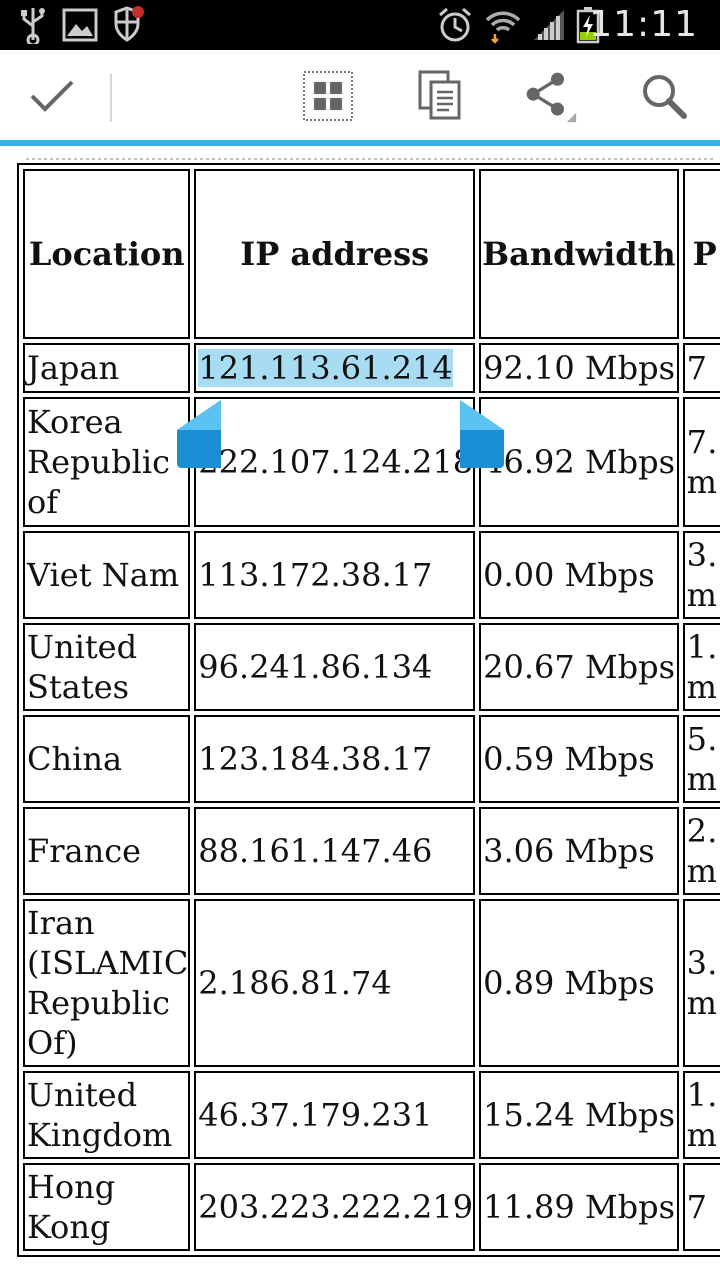 The image size is (720, 1280). I want to click on header-ip-address: IP address, so click(335, 254).